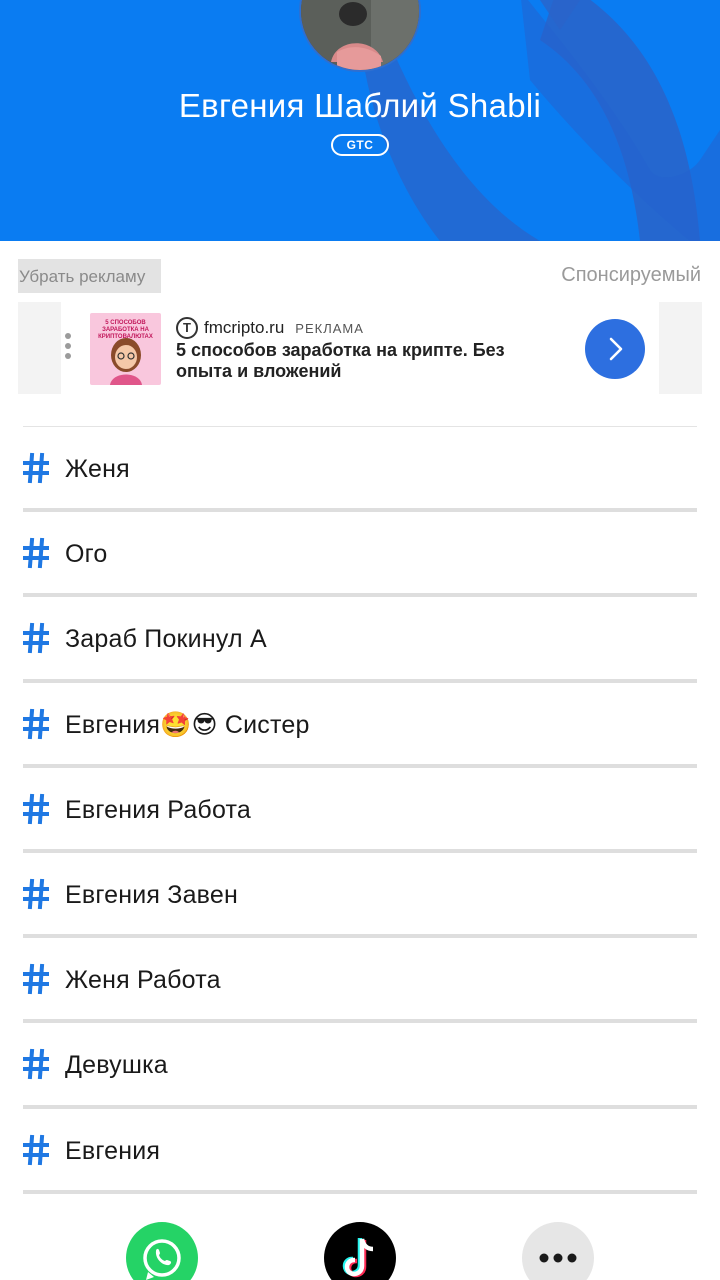 The height and width of the screenshot is (1280, 720). I want to click on ad-domain-row: T fmcripto.ru РЕКЛАМА, so click(270, 328).